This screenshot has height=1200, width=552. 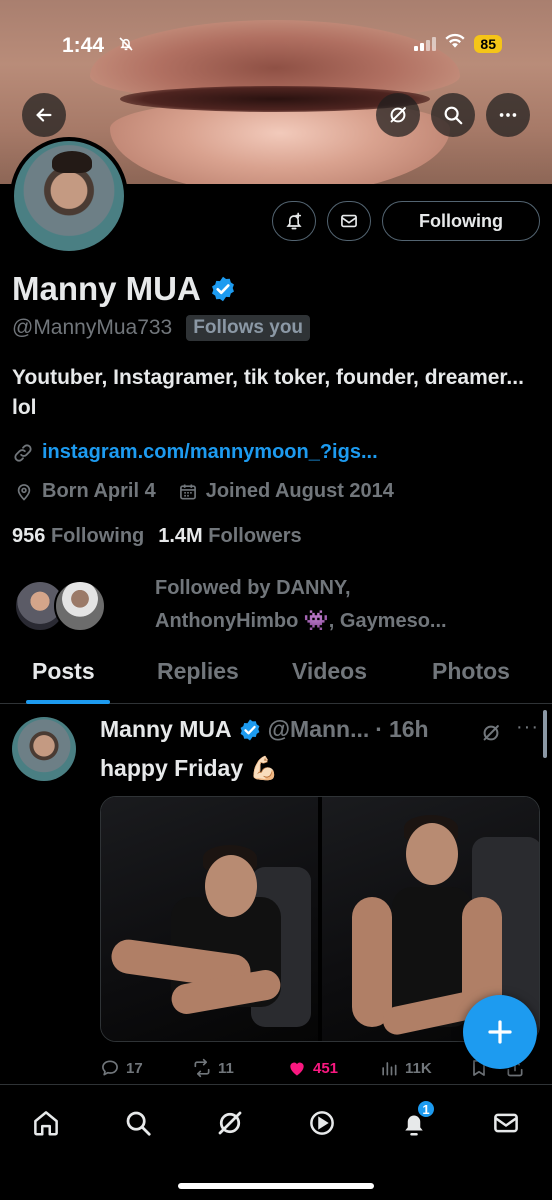 I want to click on like-button: 451, so click(x=333, y=1068).